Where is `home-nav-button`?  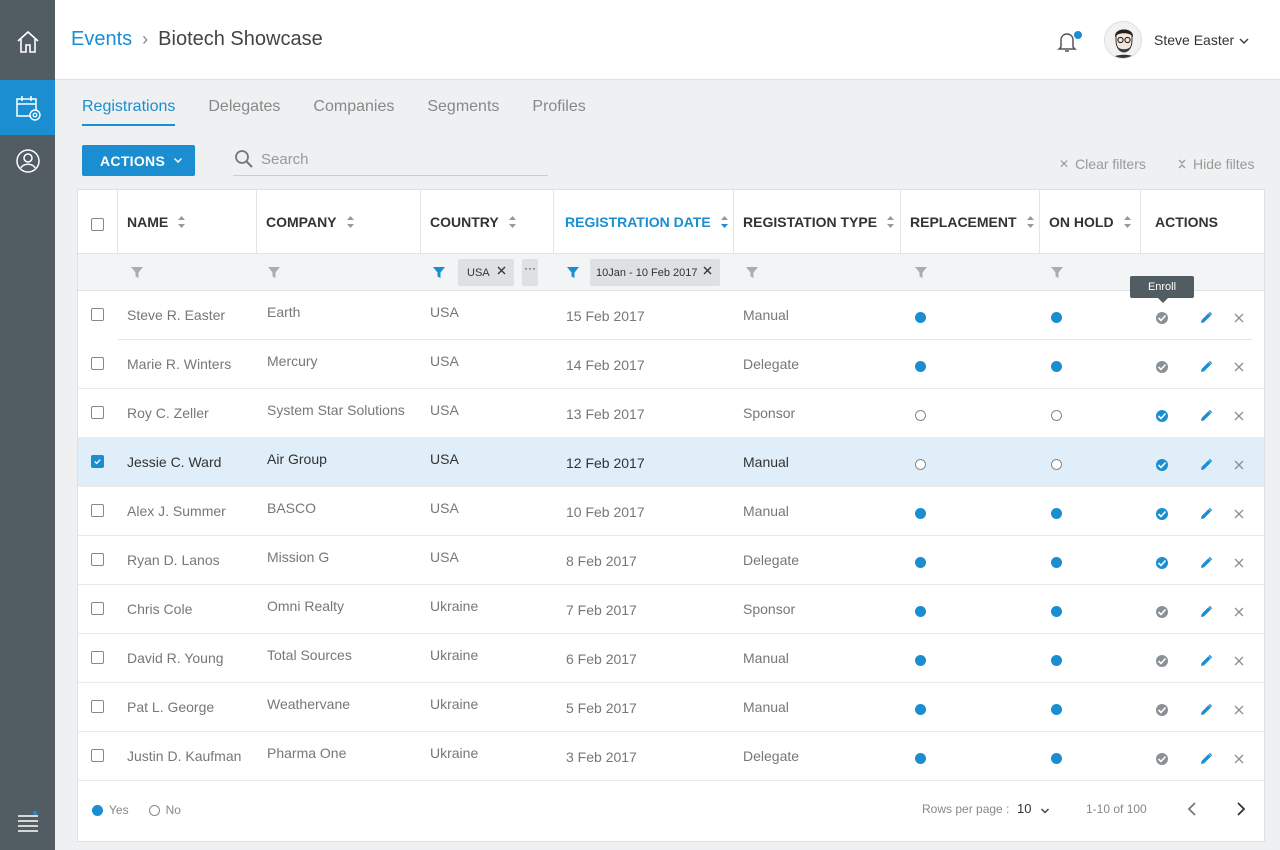 home-nav-button is located at coordinates (27, 41).